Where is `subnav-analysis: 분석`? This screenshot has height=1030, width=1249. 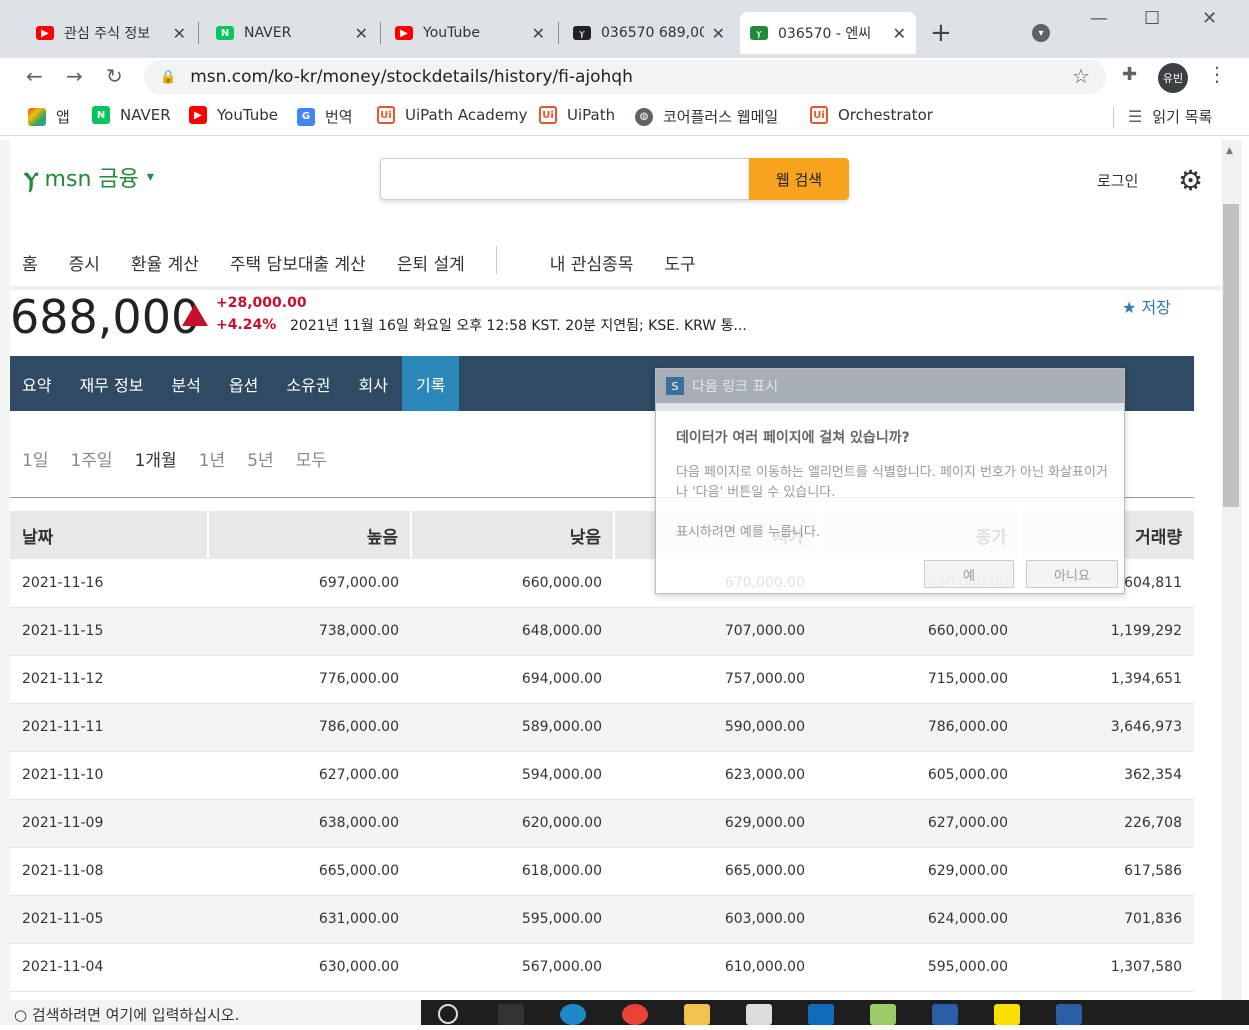 subnav-analysis: 분석 is located at coordinates (185, 383).